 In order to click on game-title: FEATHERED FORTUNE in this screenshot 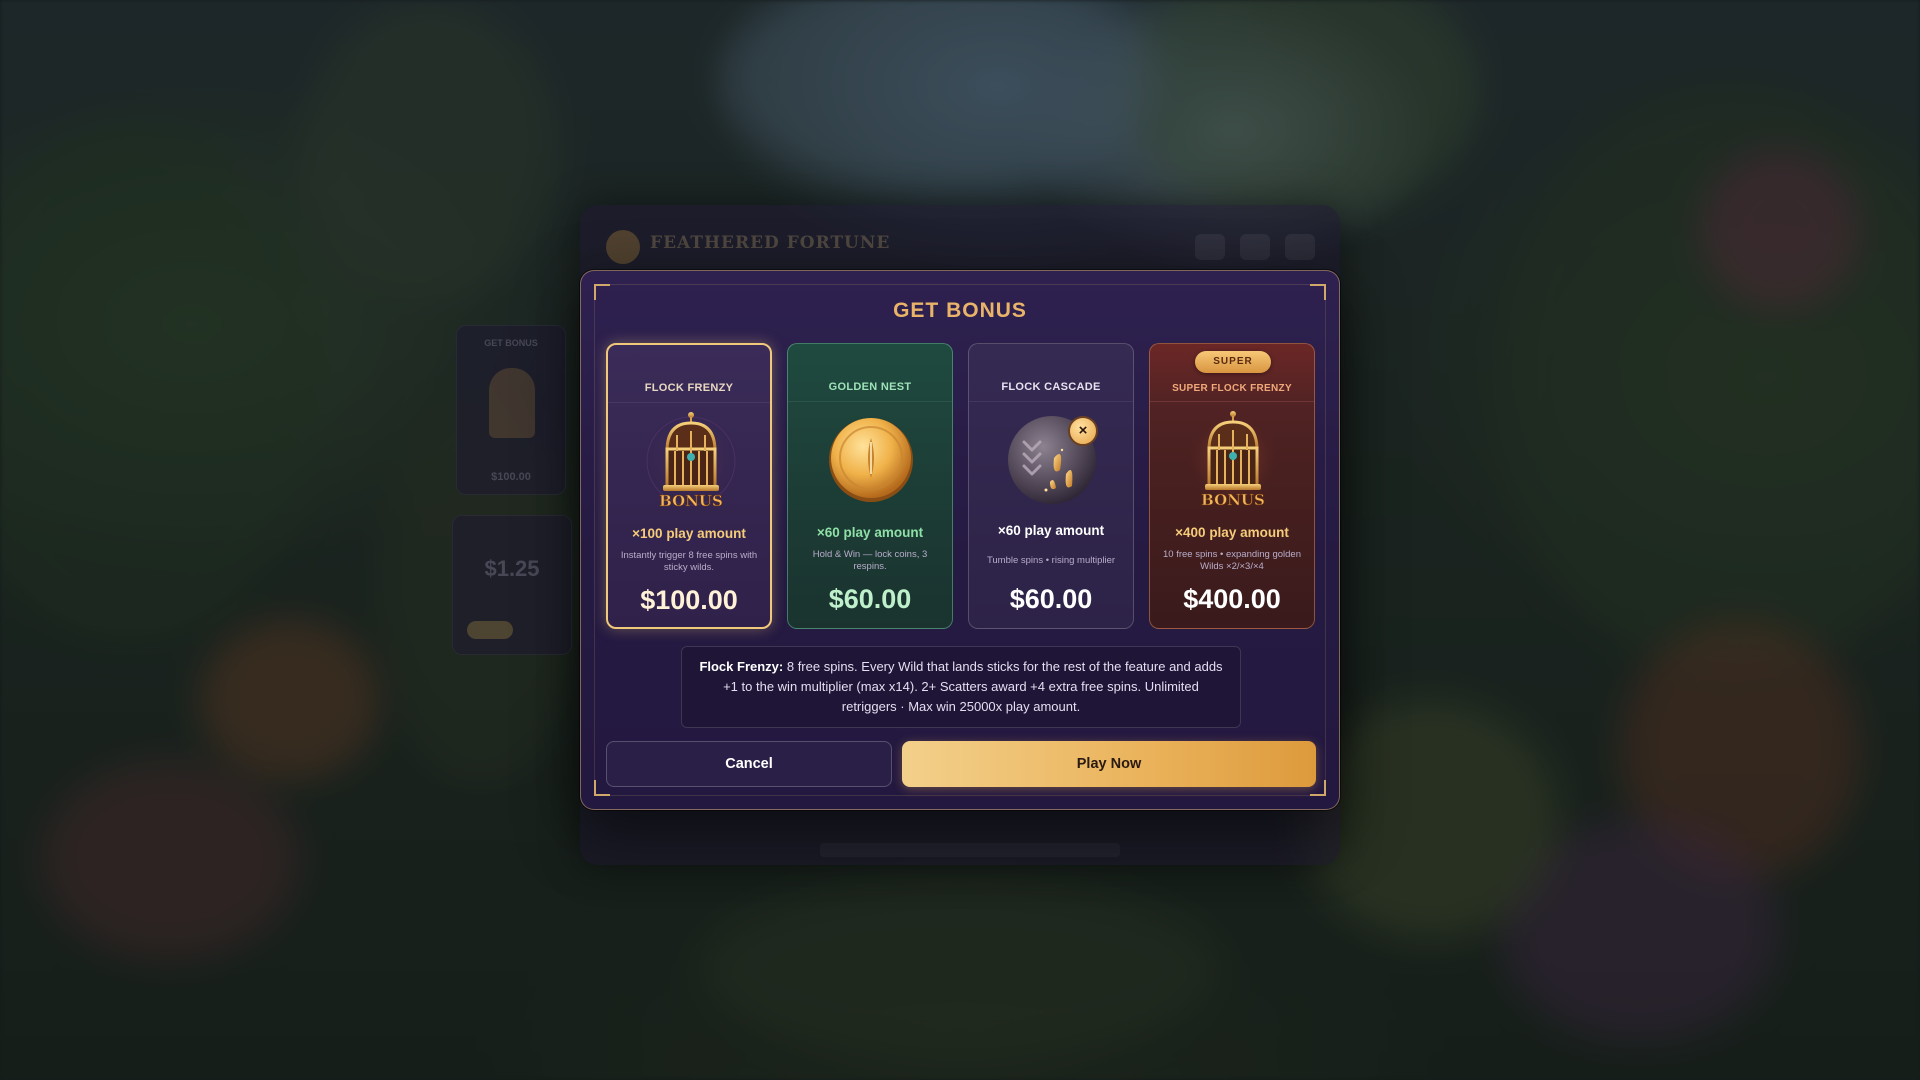, I will do `click(770, 243)`.